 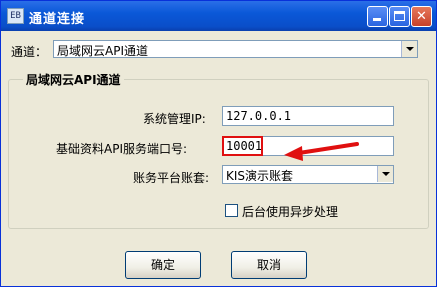 I want to click on ok-button: 确定, so click(x=163, y=265).